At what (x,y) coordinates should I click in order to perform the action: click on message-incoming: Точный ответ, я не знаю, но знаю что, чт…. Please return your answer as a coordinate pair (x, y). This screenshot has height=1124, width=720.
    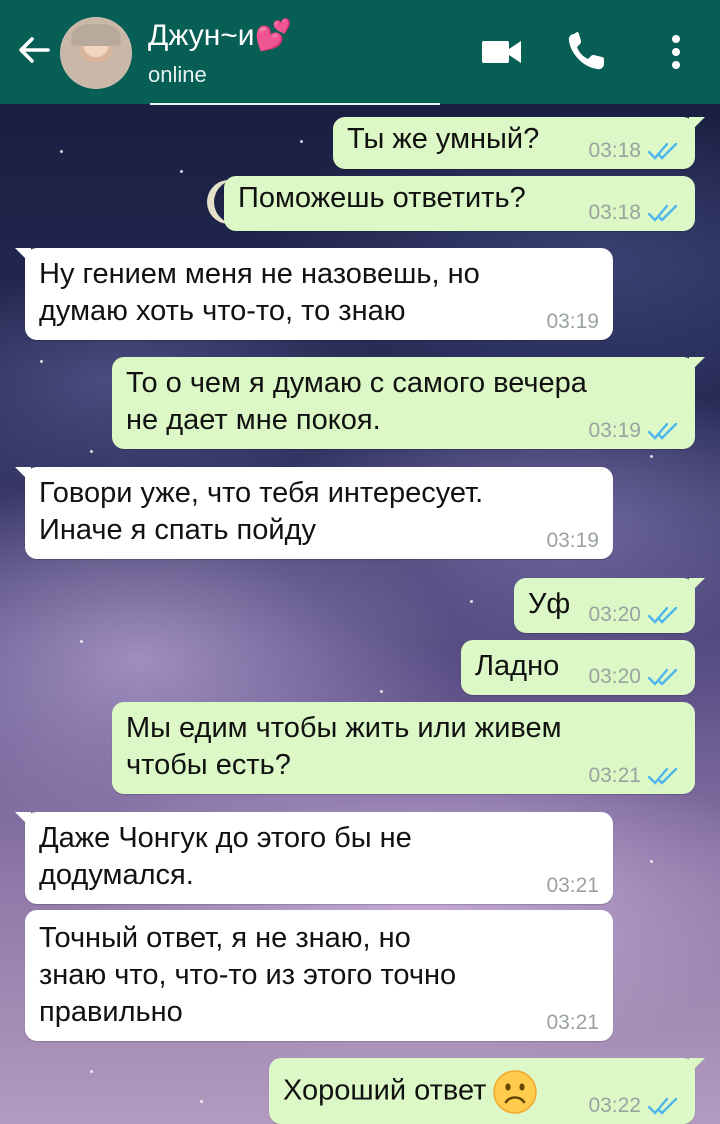
    Looking at the image, I should click on (319, 975).